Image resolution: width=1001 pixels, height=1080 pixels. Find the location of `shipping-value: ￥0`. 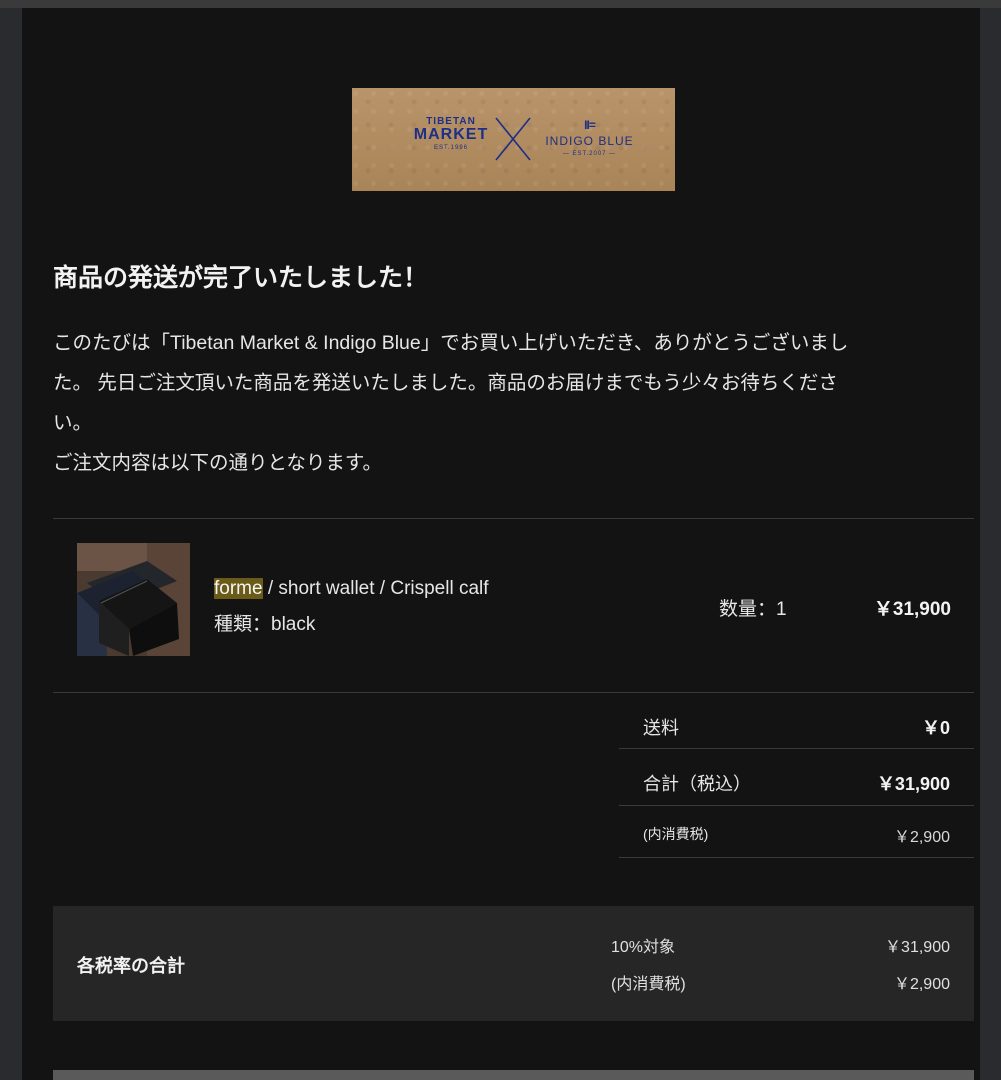

shipping-value: ￥0 is located at coordinates (935, 728).